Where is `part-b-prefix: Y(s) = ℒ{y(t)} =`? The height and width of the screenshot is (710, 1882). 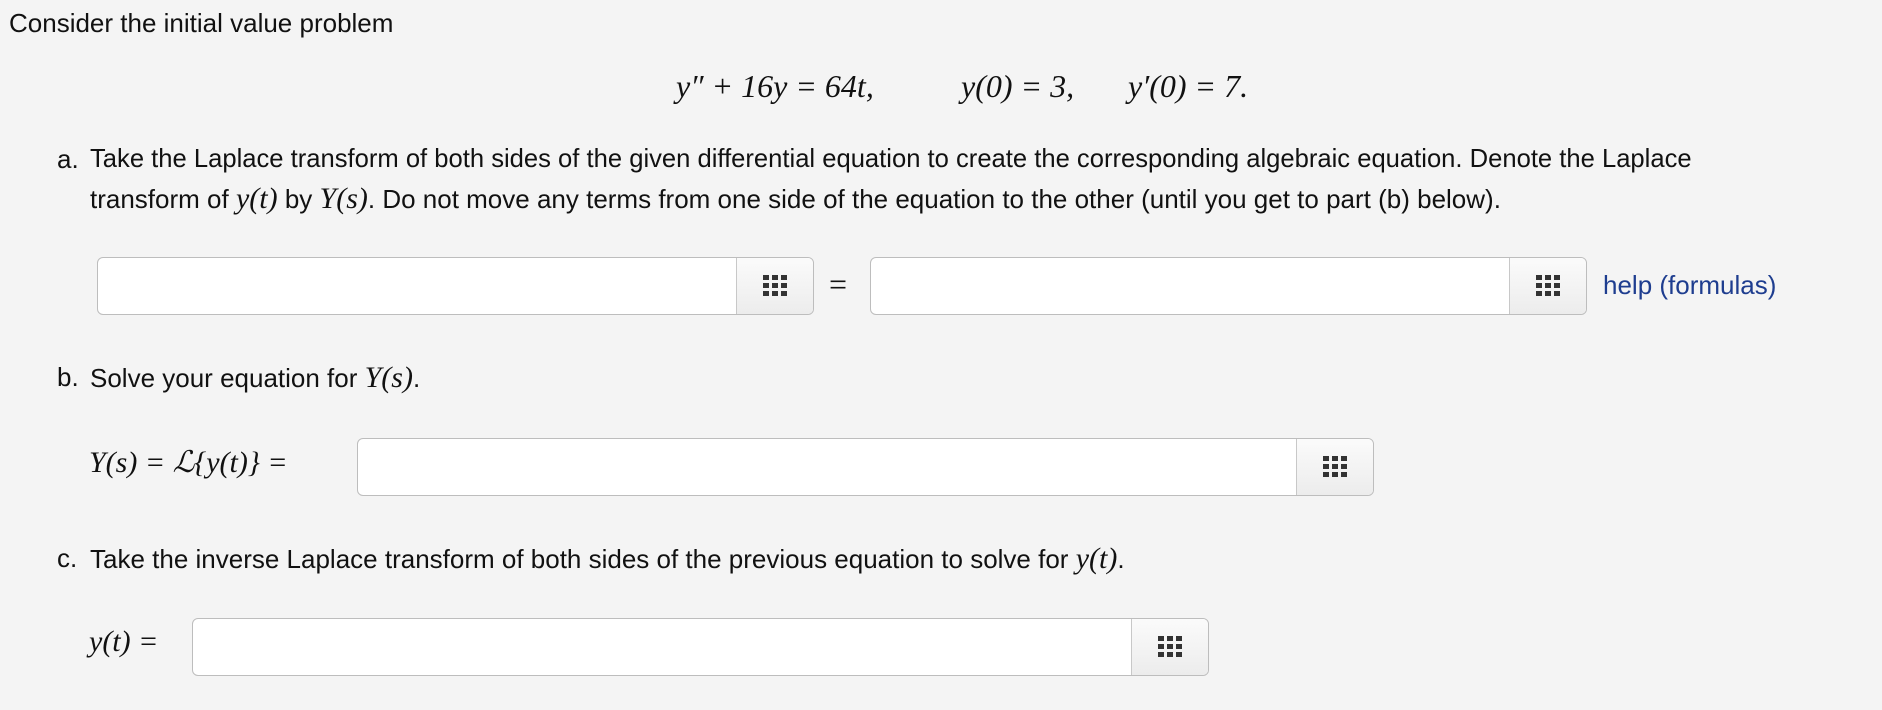 part-b-prefix: Y(s) = ℒ{y(t)} = is located at coordinates (188, 462).